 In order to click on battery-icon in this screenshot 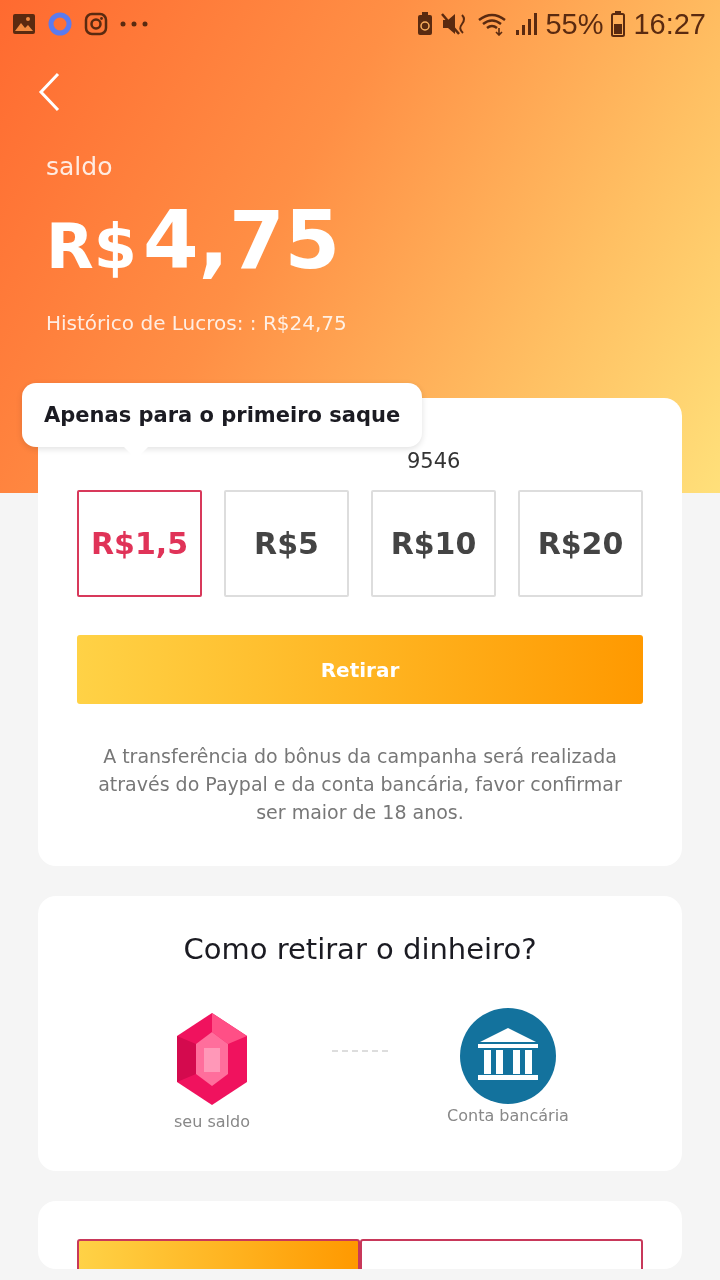, I will do `click(618, 24)`.